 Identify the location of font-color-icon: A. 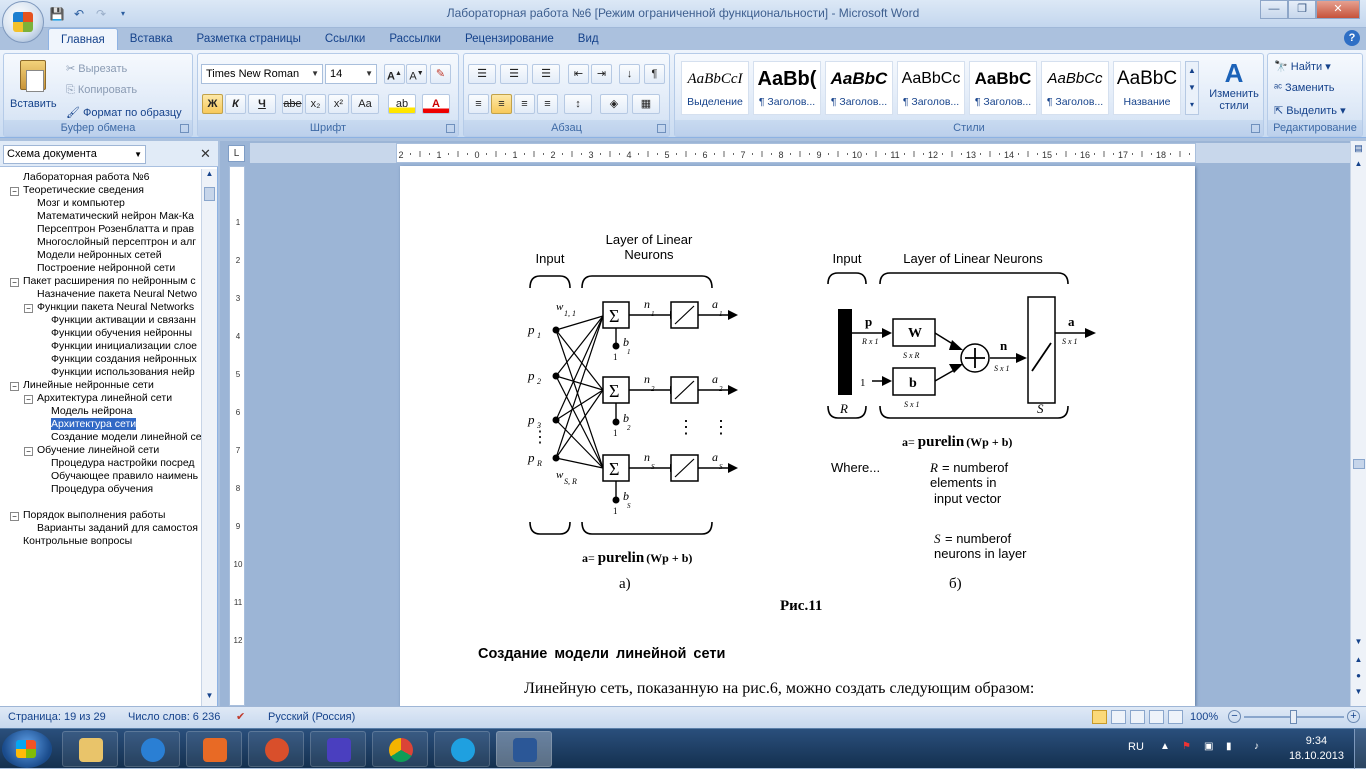
(436, 104).